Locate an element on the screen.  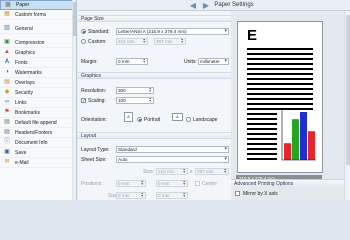
sidebar-item-headers-footers: ▤ Headers/Footers is located at coordinates (38, 133).